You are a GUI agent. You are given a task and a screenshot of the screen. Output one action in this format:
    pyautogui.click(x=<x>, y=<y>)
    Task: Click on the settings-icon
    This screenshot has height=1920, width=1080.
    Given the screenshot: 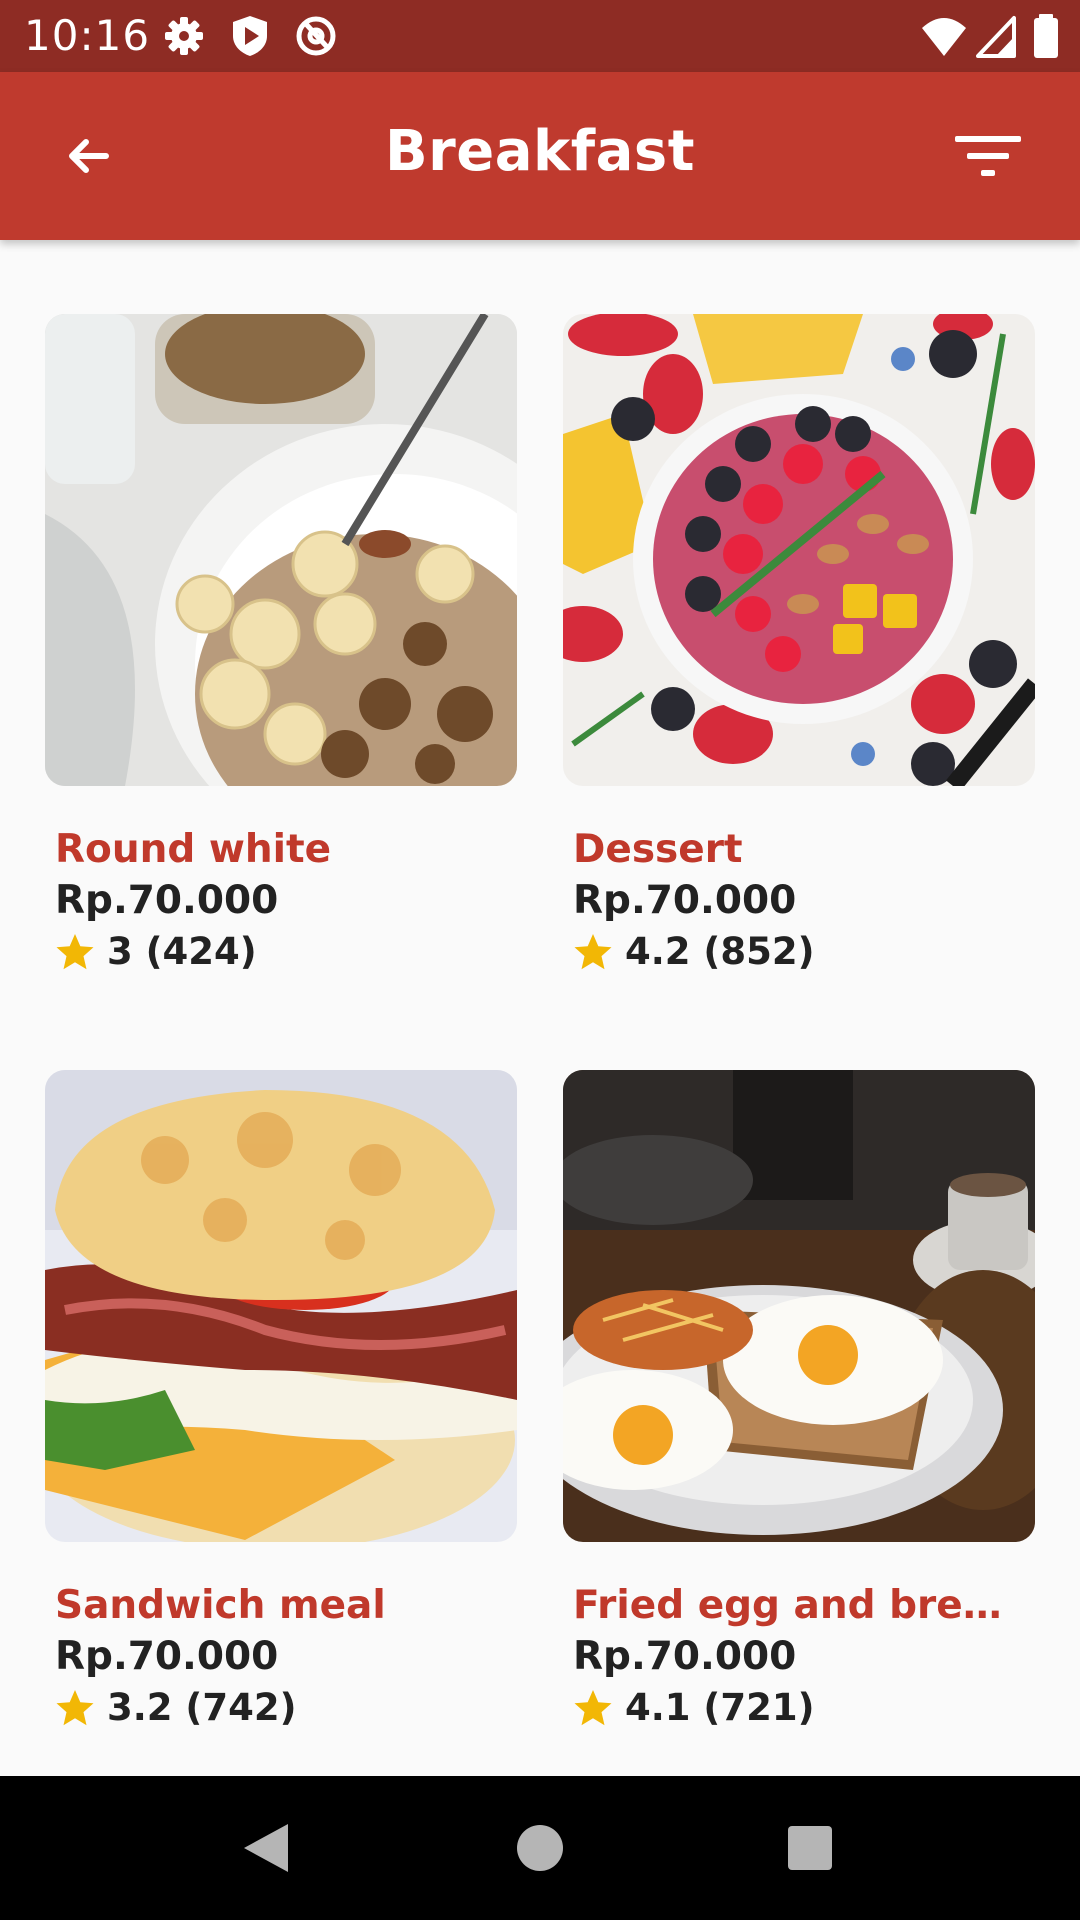 What is the action you would take?
    pyautogui.click(x=184, y=36)
    